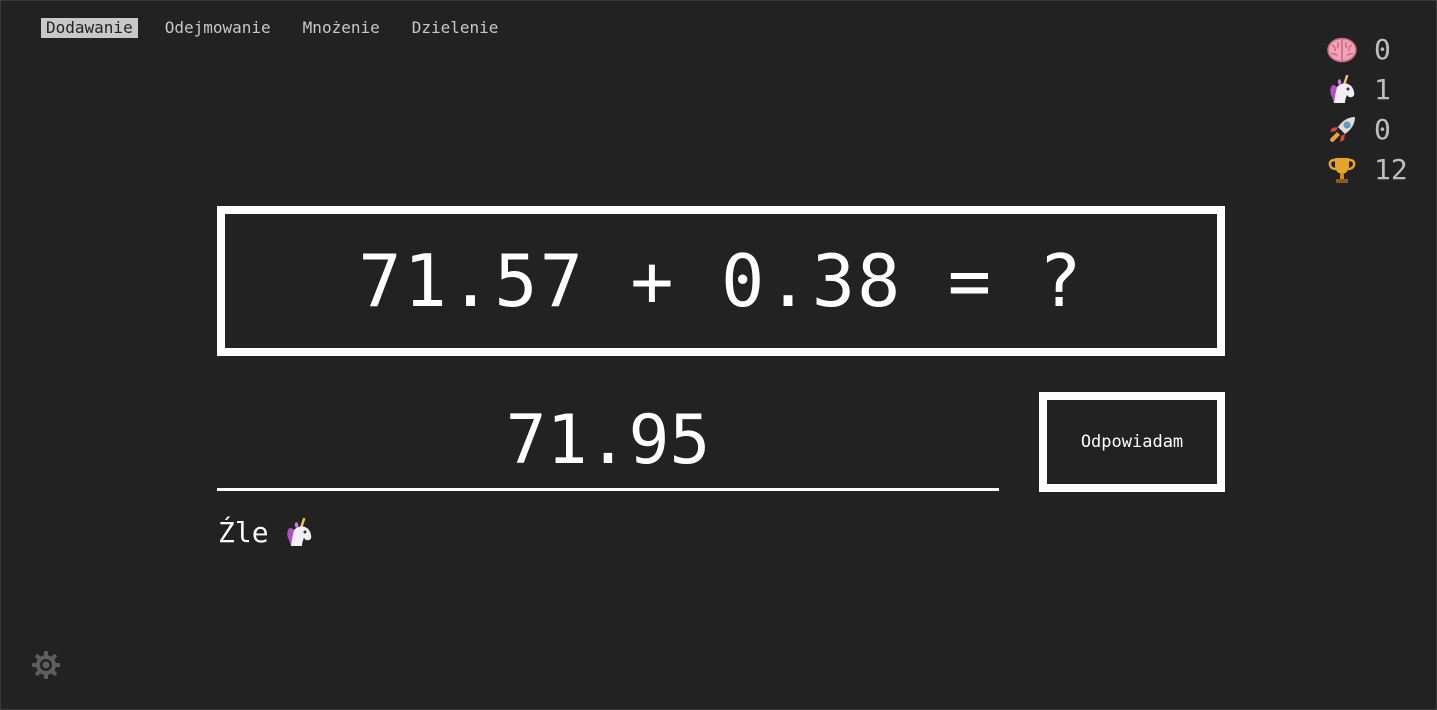 This screenshot has height=710, width=1437. What do you see at coordinates (1367, 170) in the screenshot?
I see `stat-trophy: 12` at bounding box center [1367, 170].